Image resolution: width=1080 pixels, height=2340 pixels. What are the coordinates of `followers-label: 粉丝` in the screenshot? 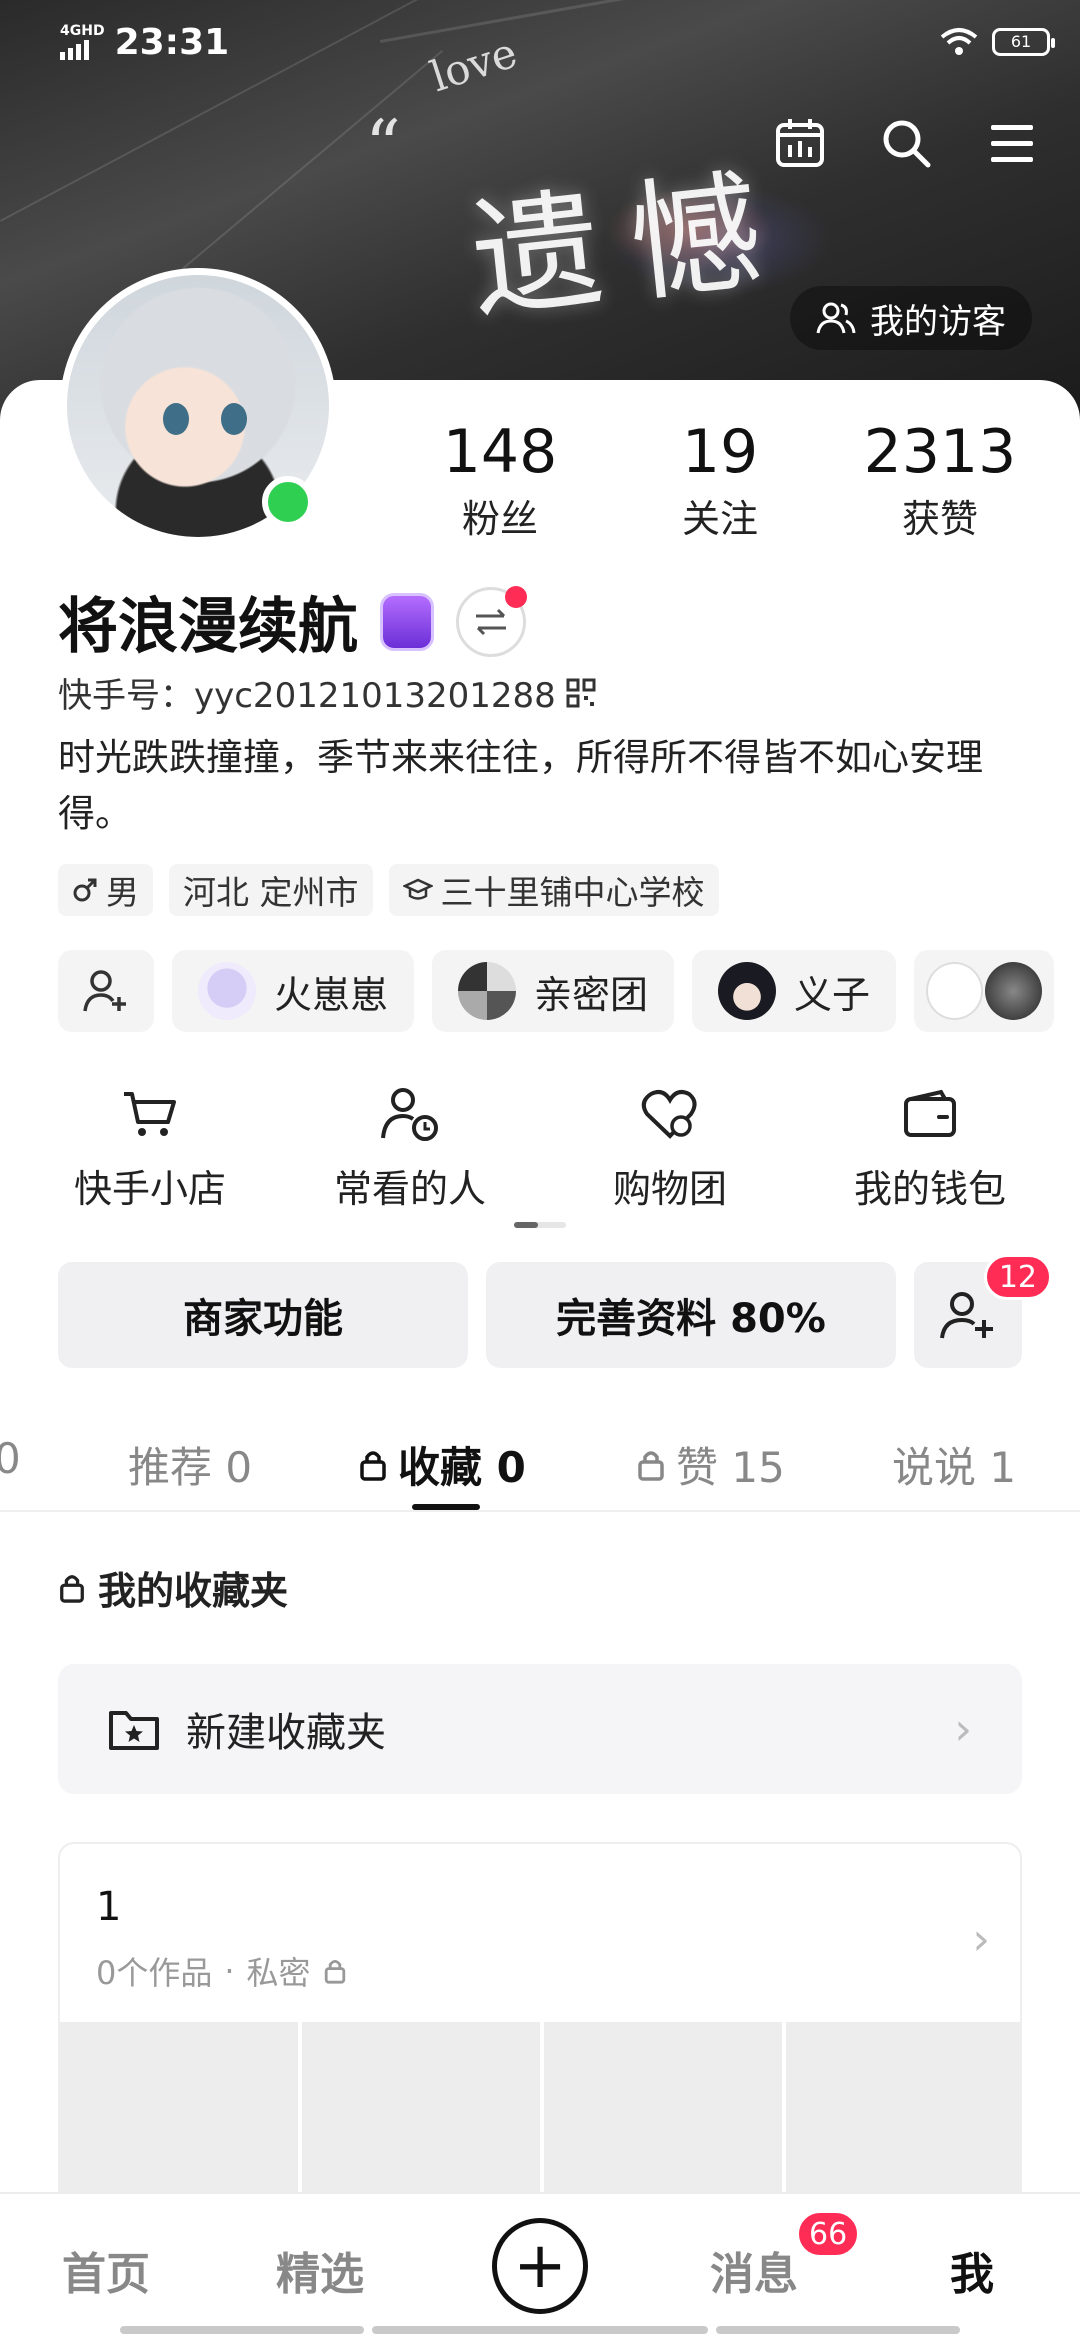 It's located at (499, 519).